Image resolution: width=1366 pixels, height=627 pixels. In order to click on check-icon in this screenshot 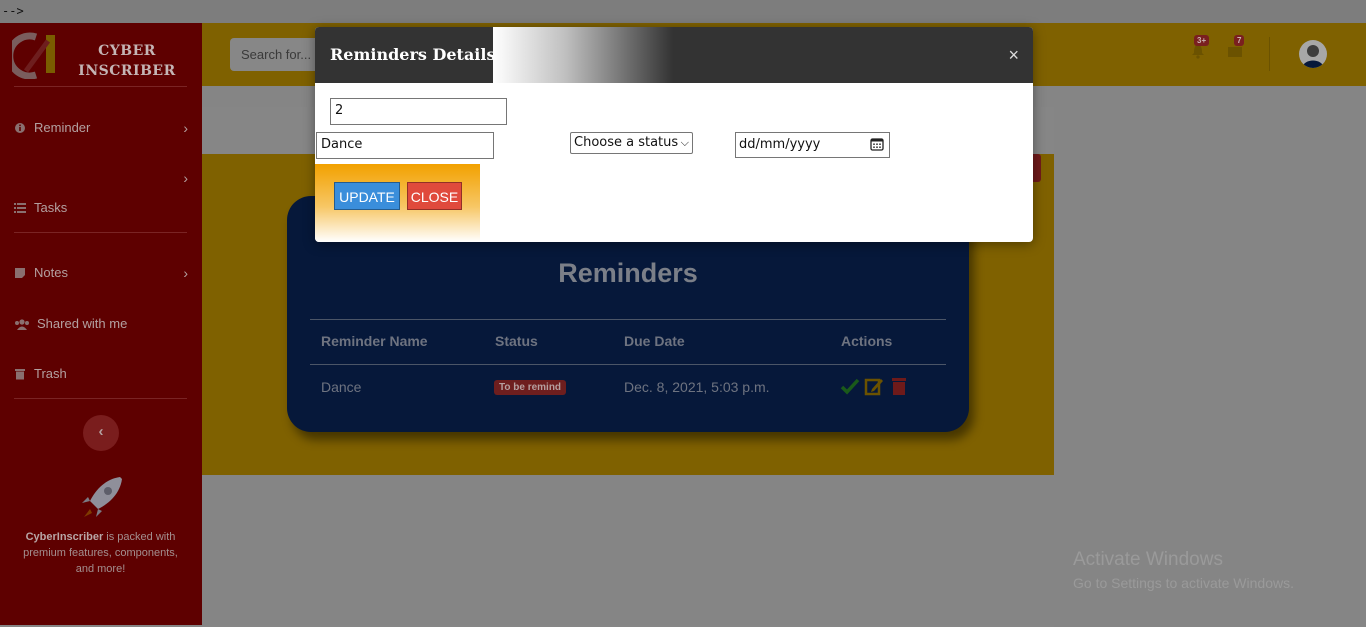, I will do `click(850, 386)`.